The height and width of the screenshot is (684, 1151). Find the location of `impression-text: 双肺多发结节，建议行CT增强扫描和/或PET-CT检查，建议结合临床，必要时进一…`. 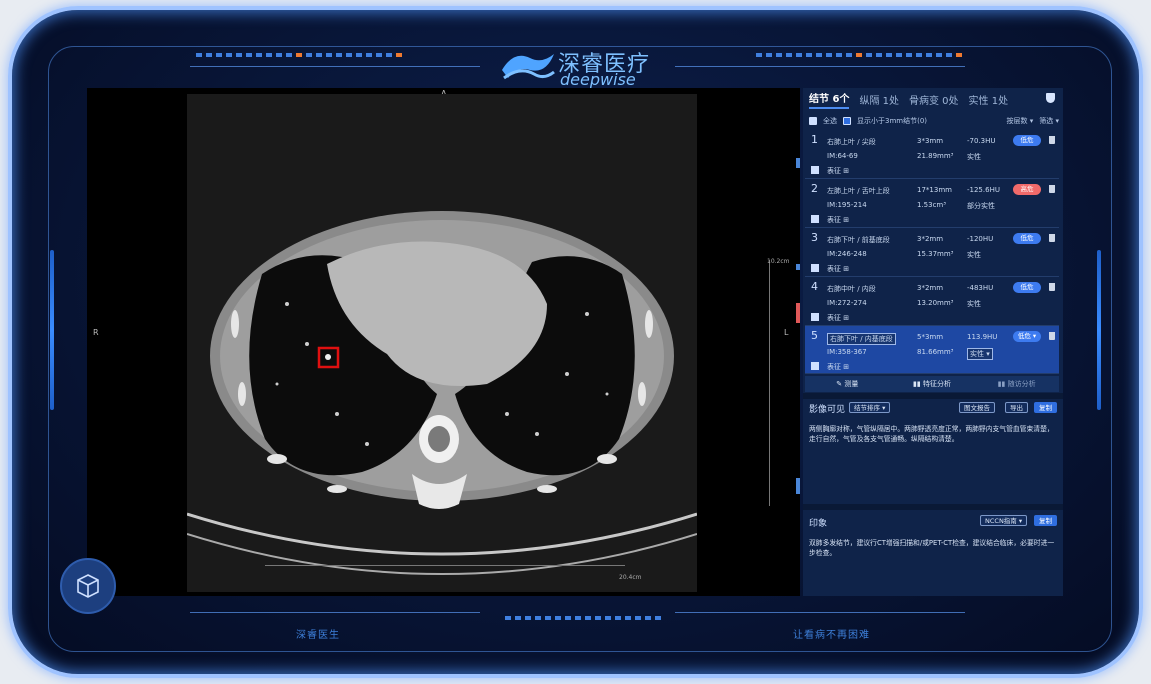

impression-text: 双肺多发结节，建议行CT增强扫描和/或PET-CT检查，建议结合临床，必要时进一… is located at coordinates (933, 548).